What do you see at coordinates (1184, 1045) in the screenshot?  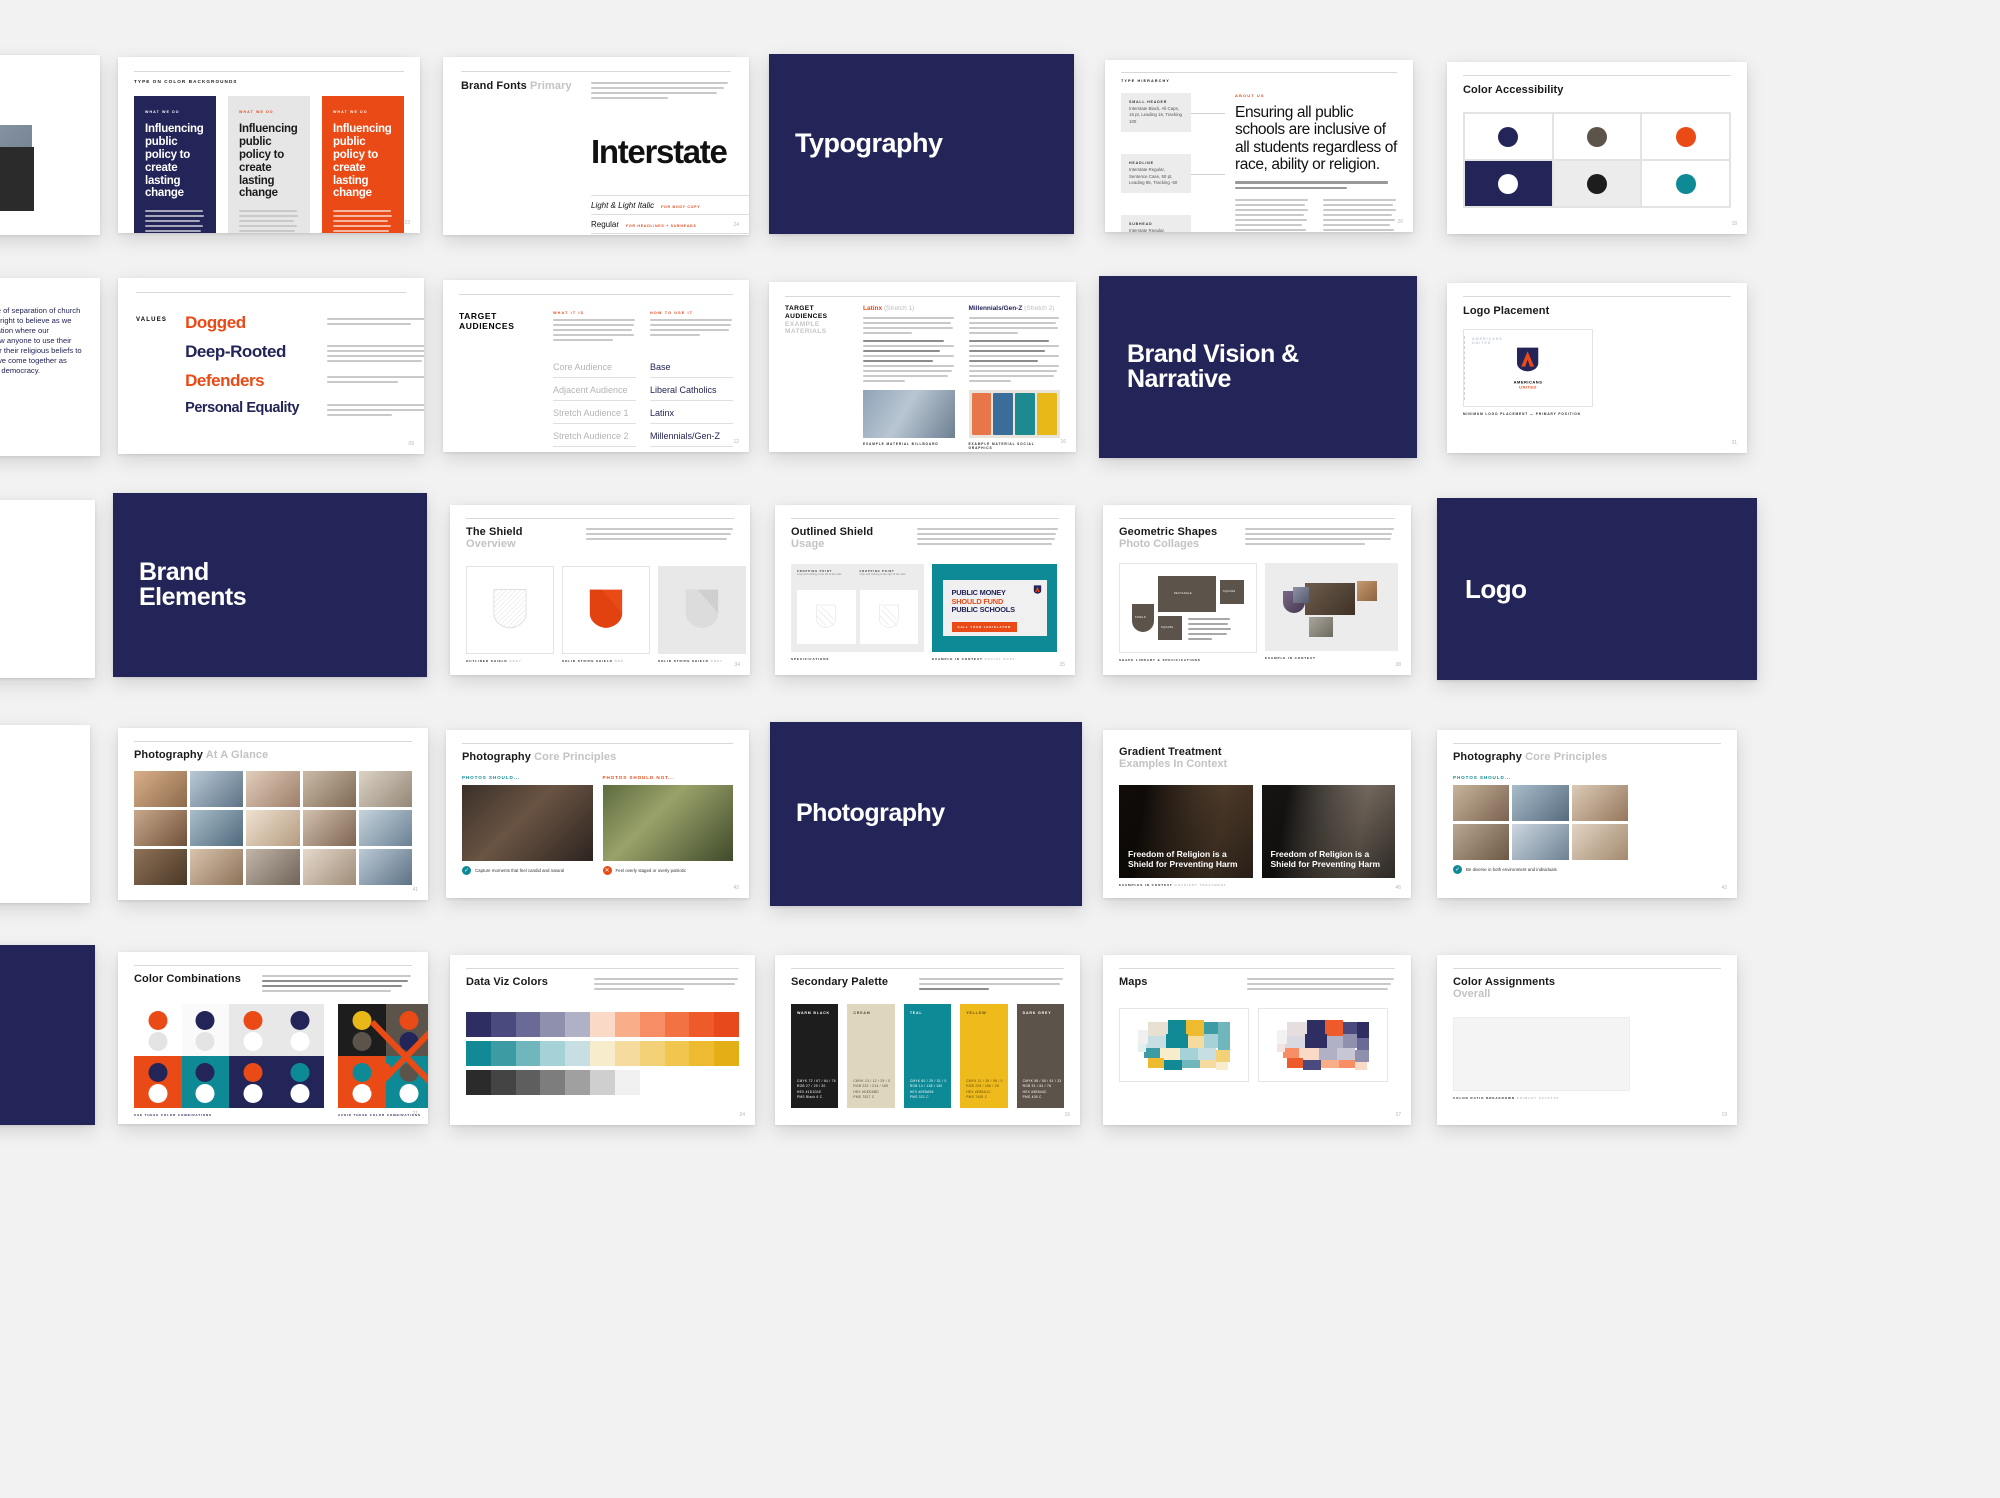 I see `map-teal-yellow` at bounding box center [1184, 1045].